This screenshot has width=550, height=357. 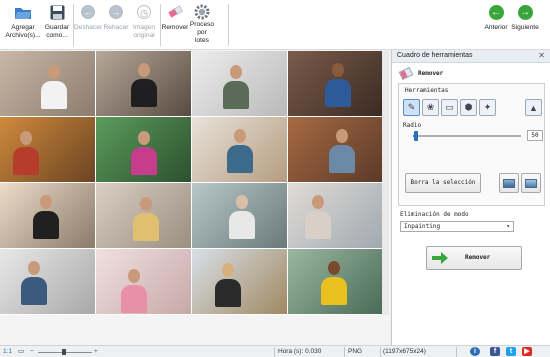 I want to click on redo-button: → Rehacer, so click(x=116, y=26).